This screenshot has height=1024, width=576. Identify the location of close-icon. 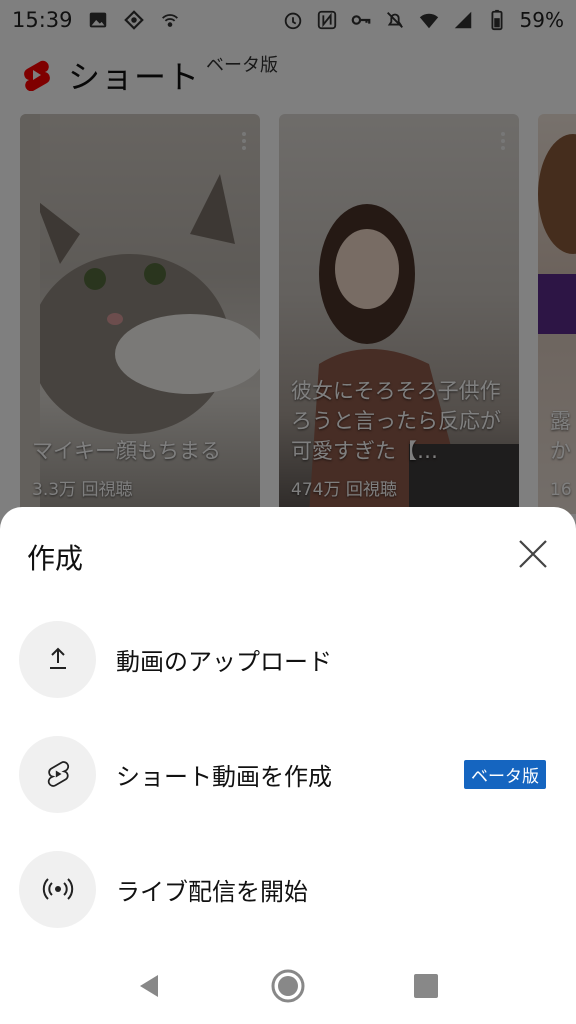
(533, 554).